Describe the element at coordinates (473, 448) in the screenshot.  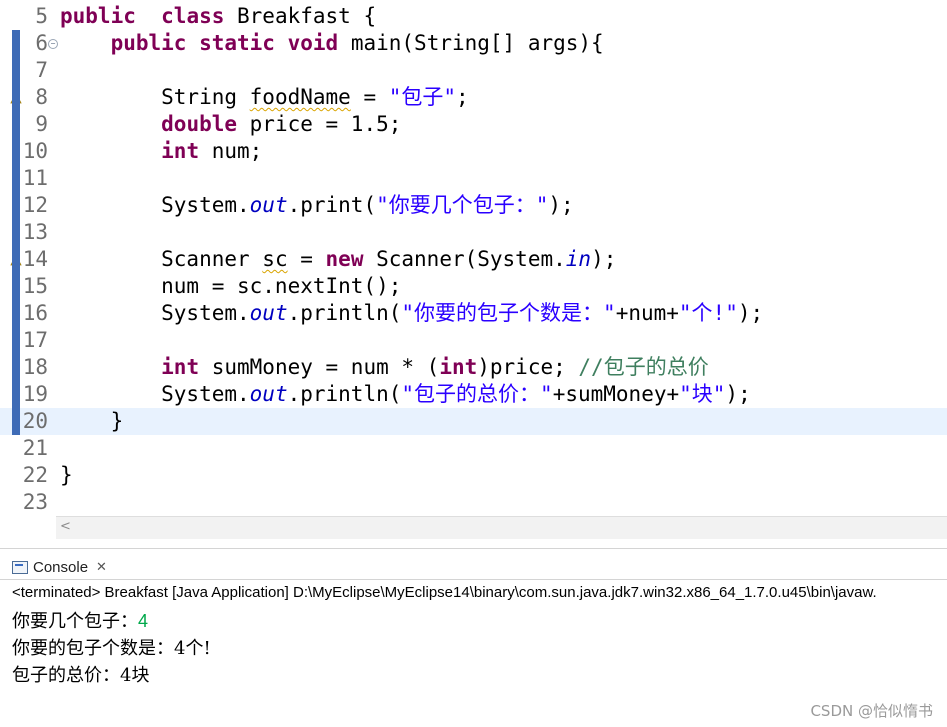
I see `code-line: 21` at that location.